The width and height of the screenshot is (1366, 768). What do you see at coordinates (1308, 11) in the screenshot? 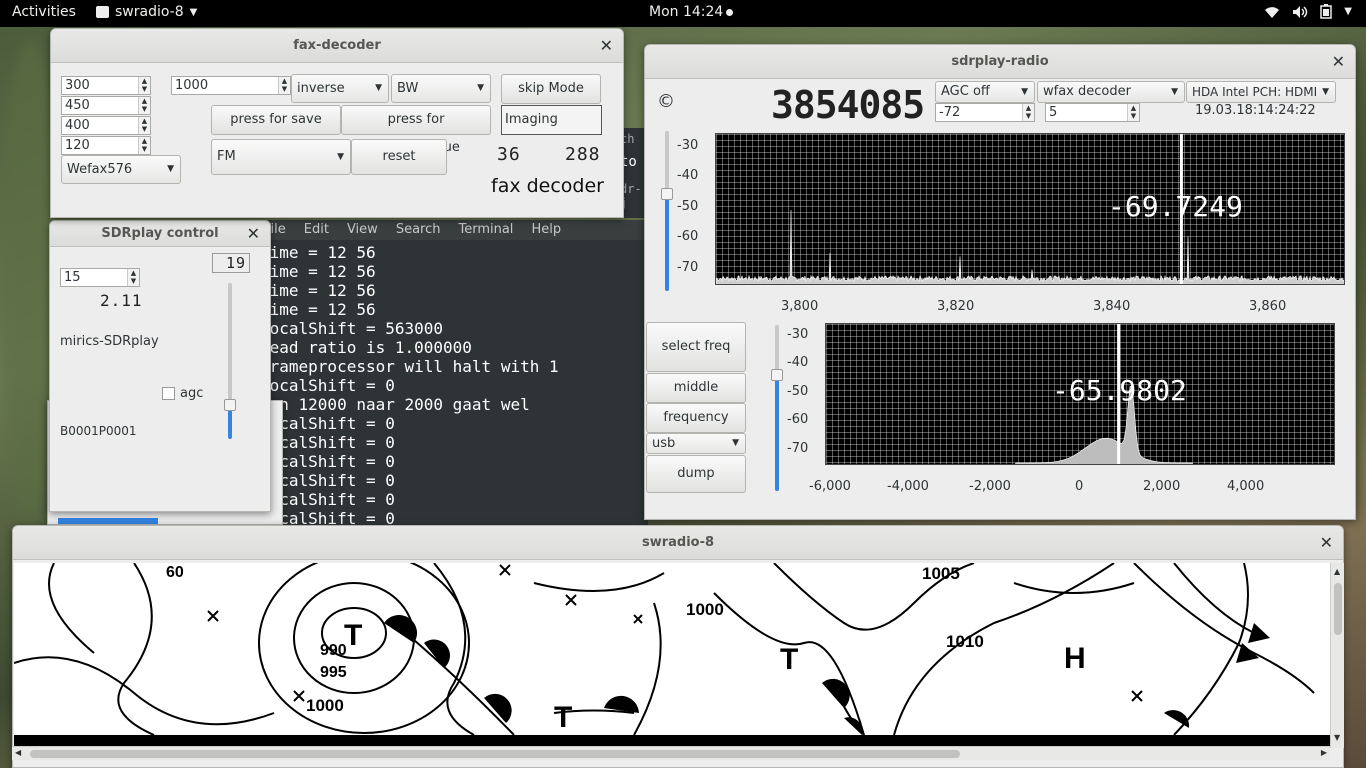
I see `system-tray: ▼` at bounding box center [1308, 11].